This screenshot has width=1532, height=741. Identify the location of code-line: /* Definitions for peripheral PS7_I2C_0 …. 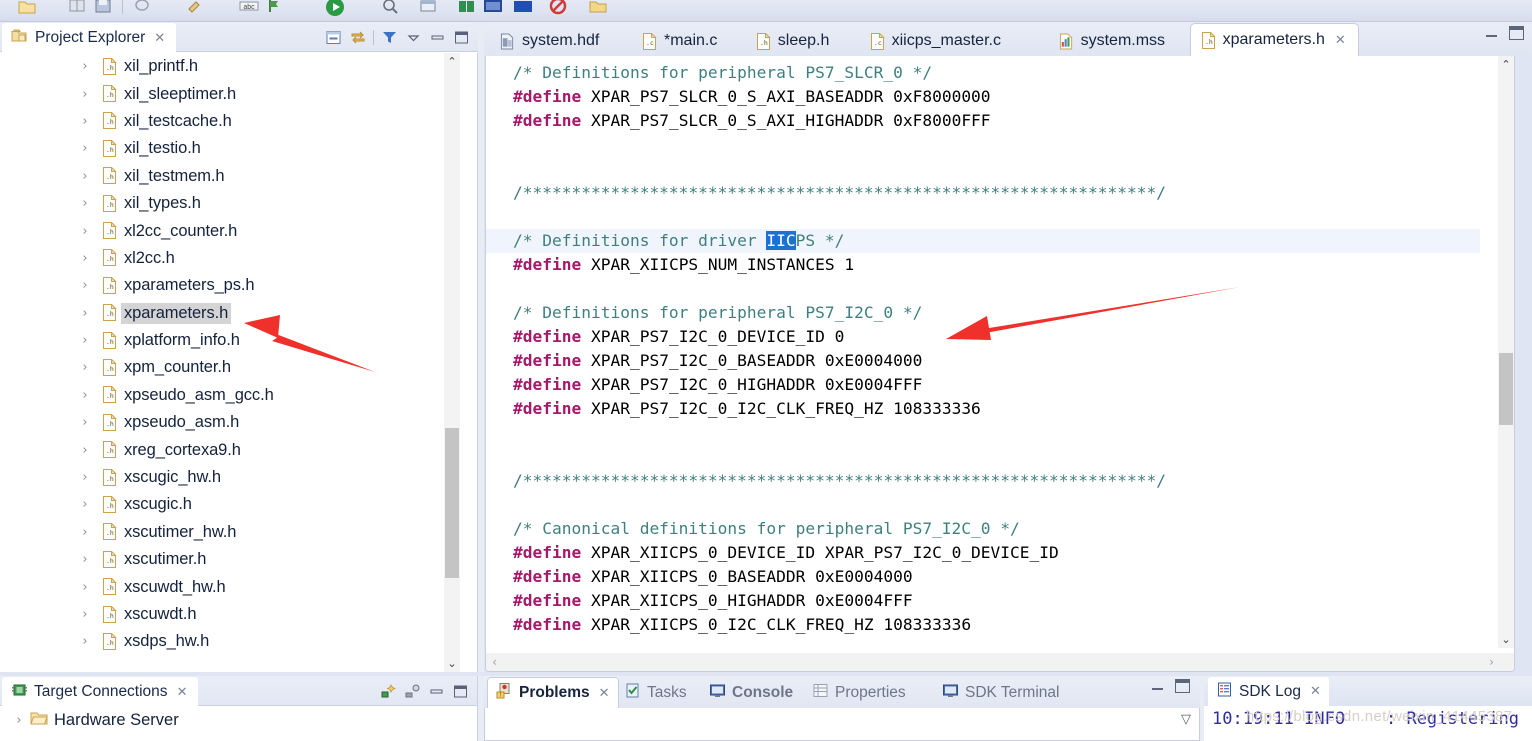
(983, 313).